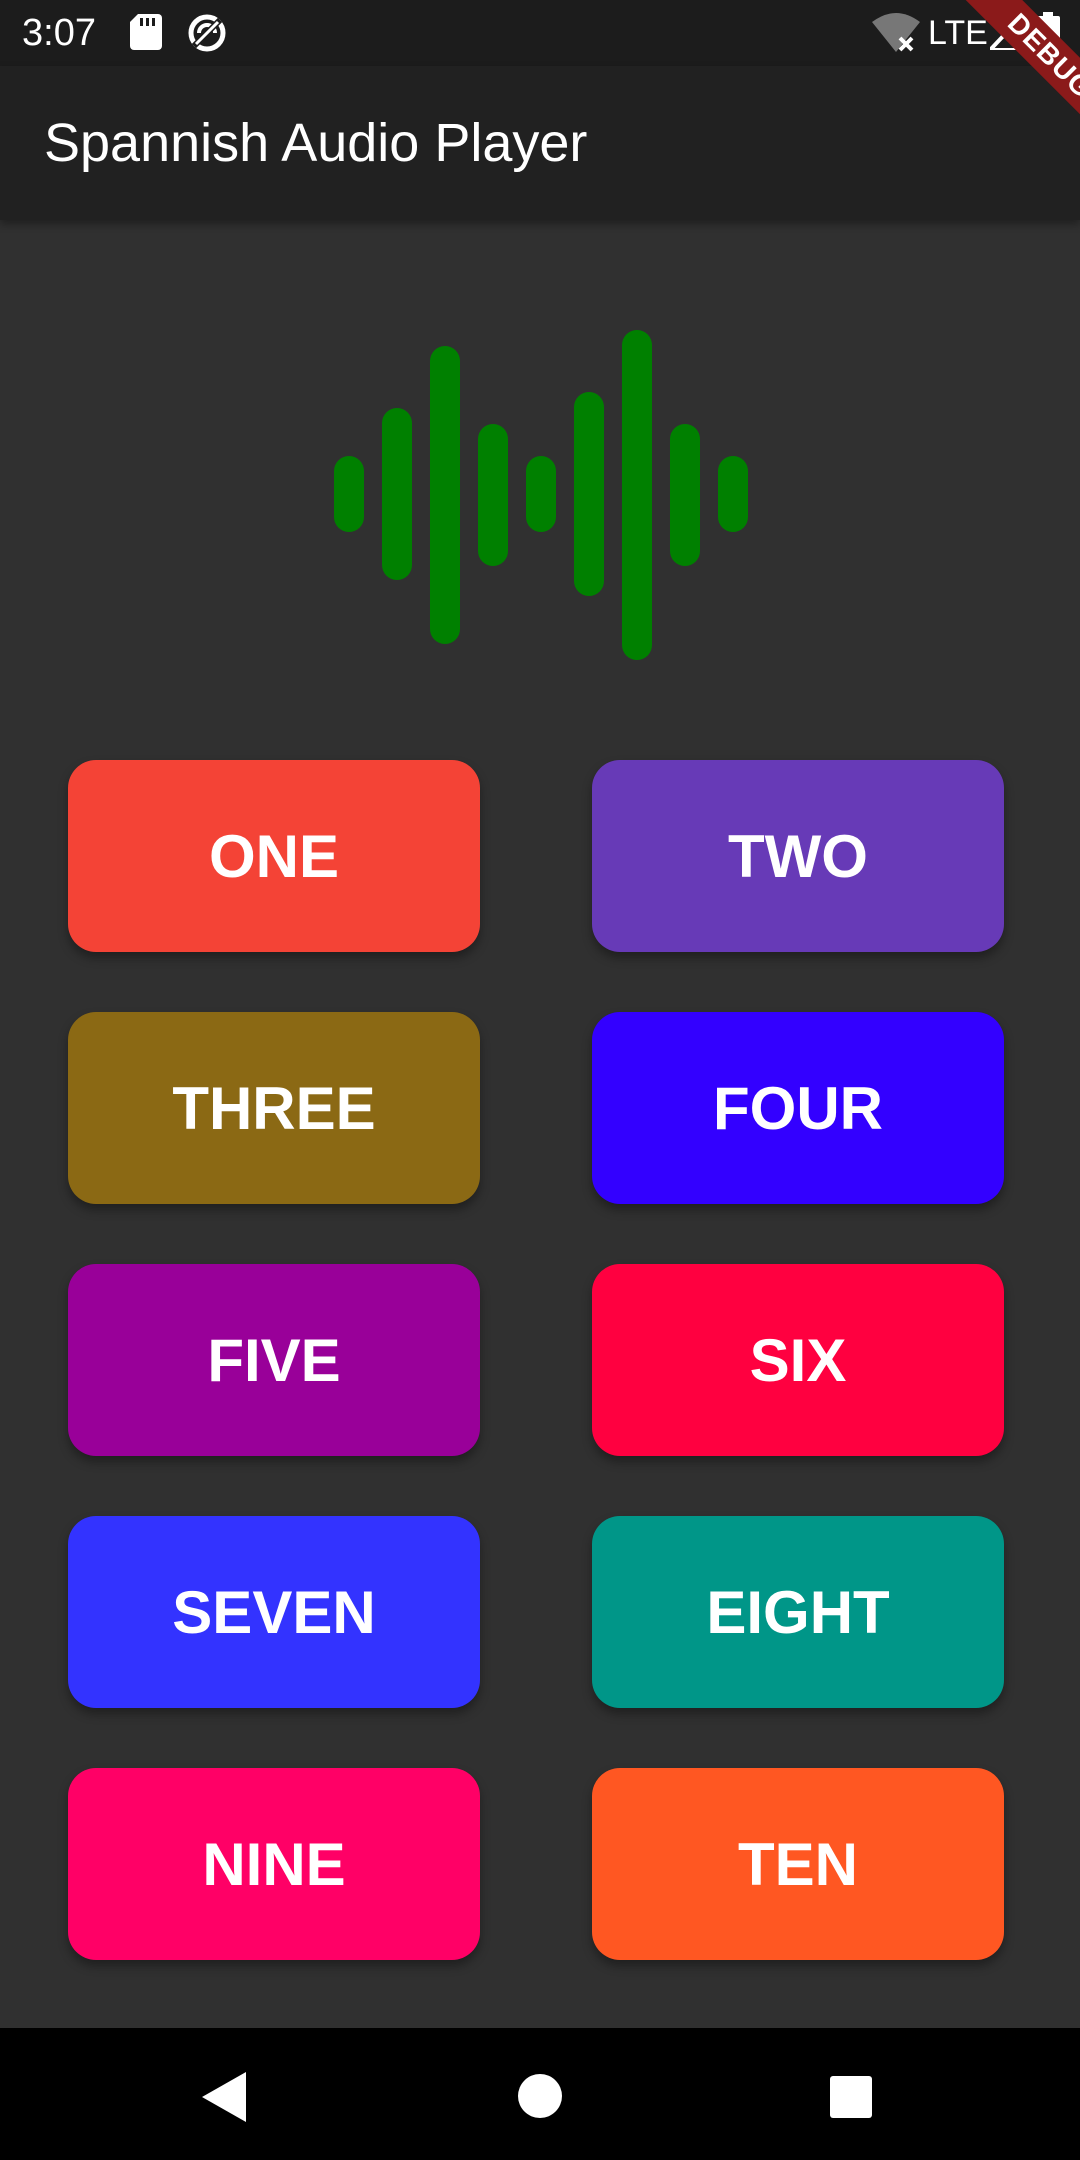 The width and height of the screenshot is (1080, 2160). Describe the element at coordinates (146, 32) in the screenshot. I see `sd-card-icon` at that location.